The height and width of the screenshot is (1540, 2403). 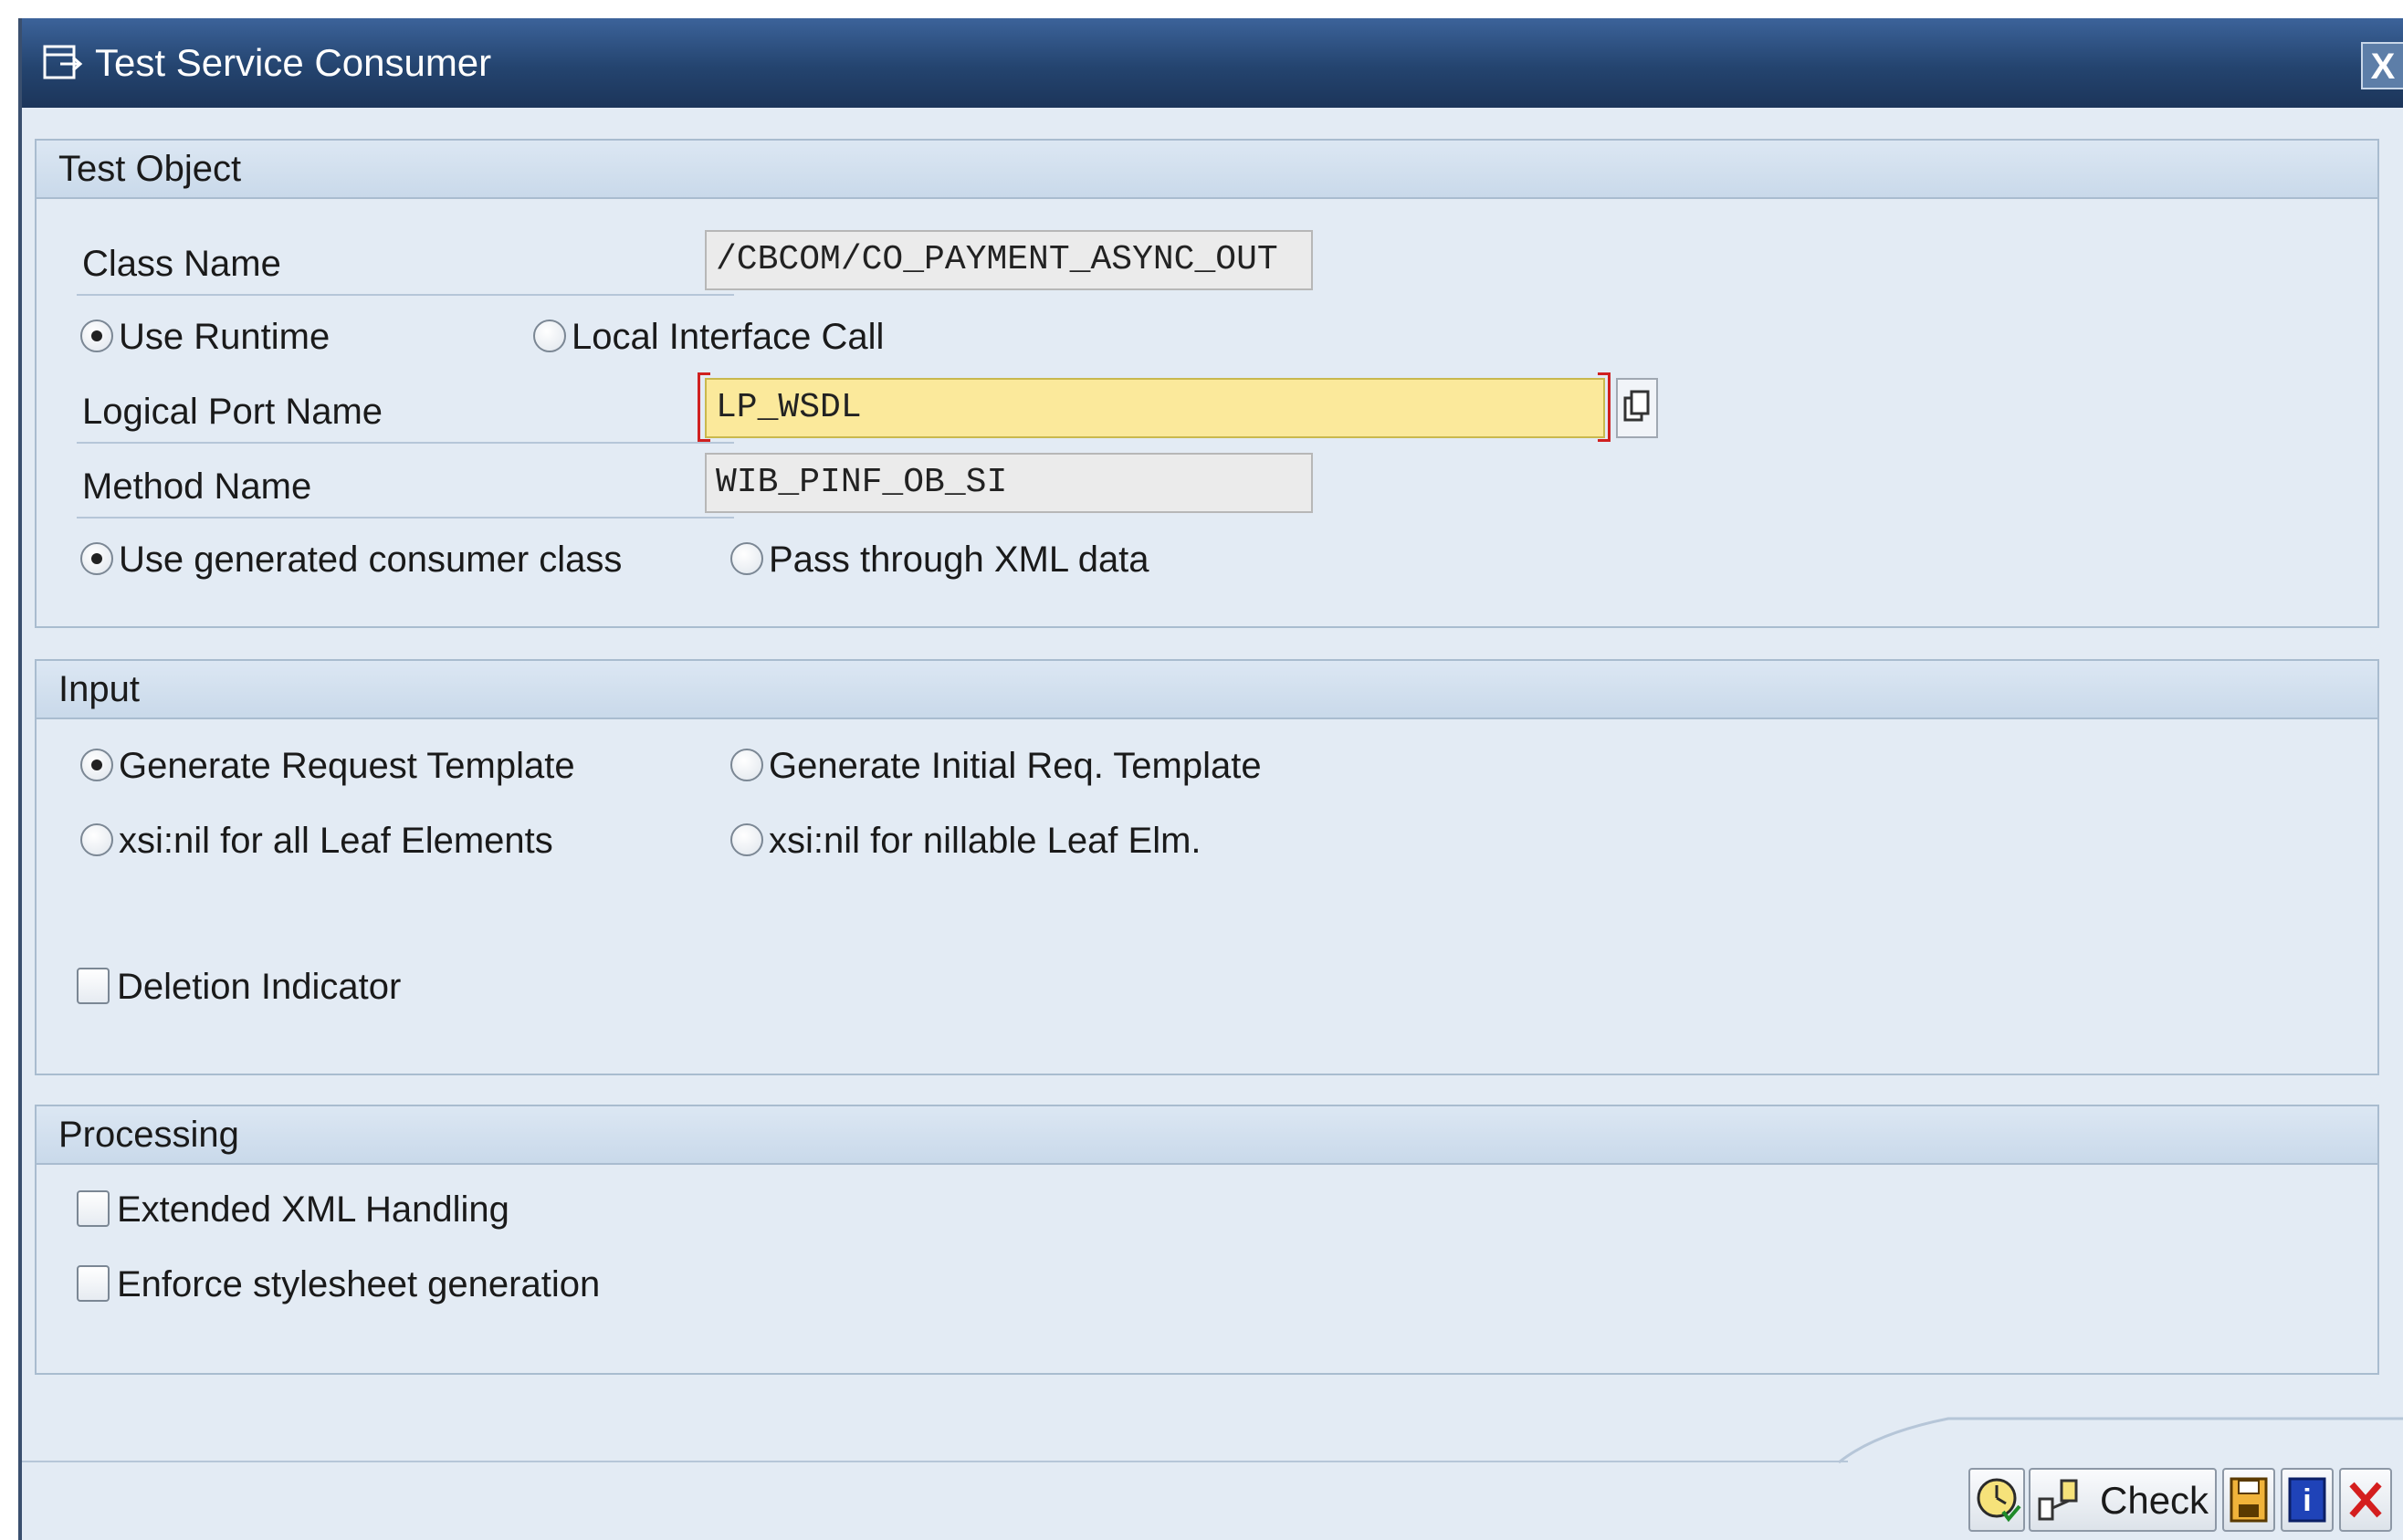 What do you see at coordinates (96, 558) in the screenshot?
I see `use-generated-consumer-class-radio` at bounding box center [96, 558].